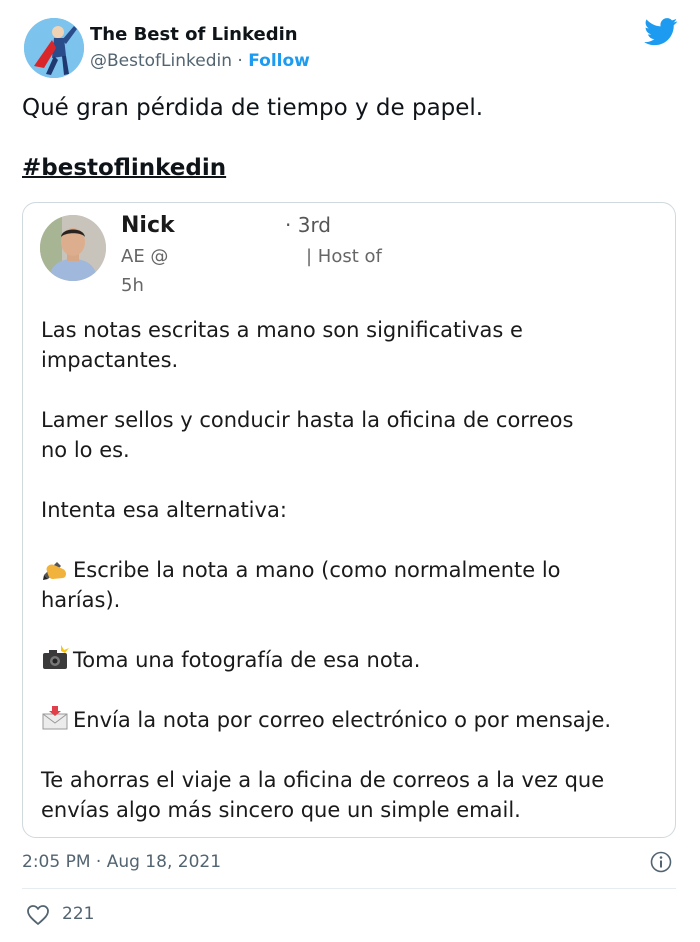  Describe the element at coordinates (121, 862) in the screenshot. I see `tweet-timestamp: 2:05 PM · Aug 18, 2021` at that location.